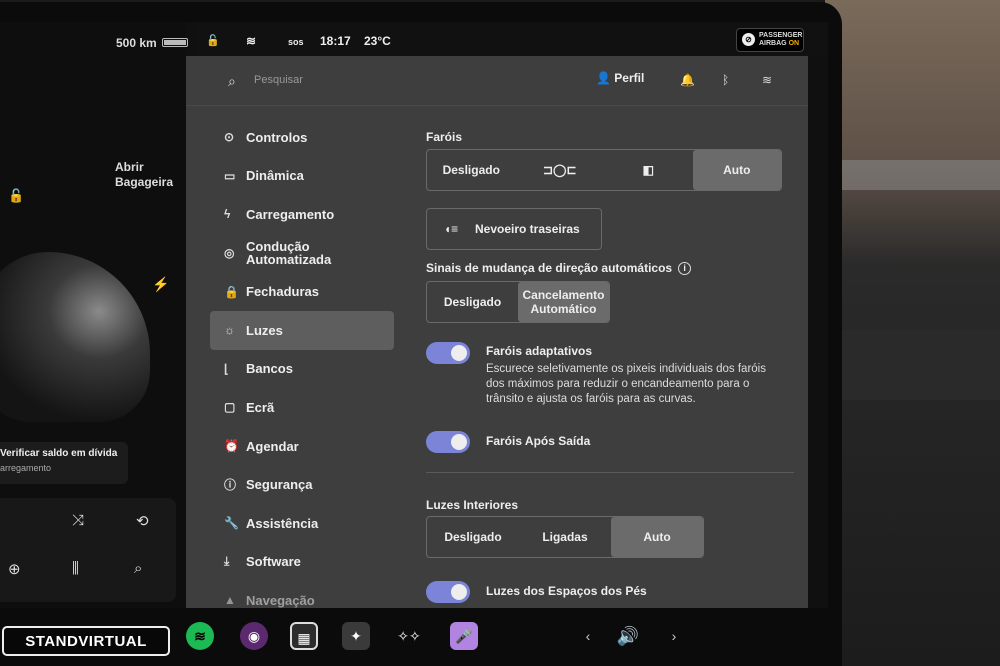  I want to click on headlights-parking-option: ⊐◯⊏, so click(560, 170).